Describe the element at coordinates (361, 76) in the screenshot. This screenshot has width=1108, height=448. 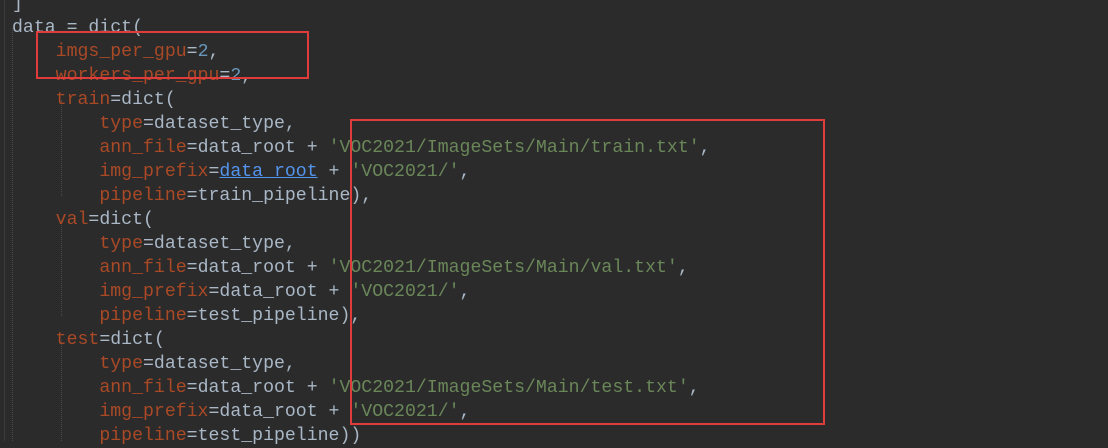
I see `code-line: workers_per_gpu=2,` at that location.